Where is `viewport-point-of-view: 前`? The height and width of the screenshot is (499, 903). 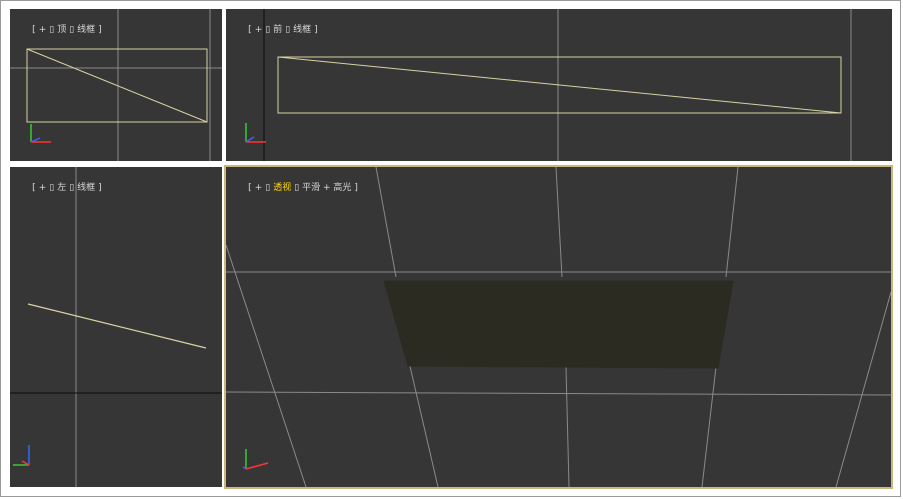
viewport-point-of-view: 前 is located at coordinates (277, 30).